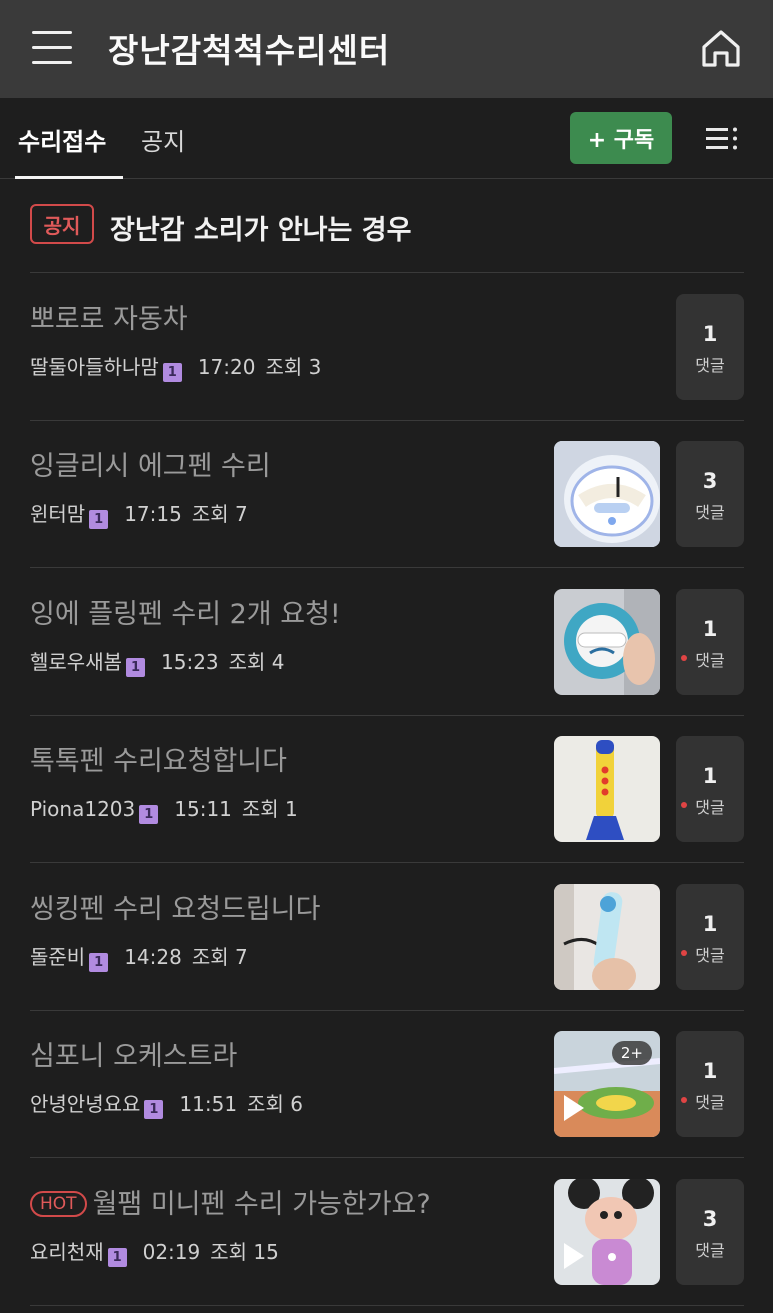  What do you see at coordinates (721, 48) in the screenshot?
I see `home-icon` at bounding box center [721, 48].